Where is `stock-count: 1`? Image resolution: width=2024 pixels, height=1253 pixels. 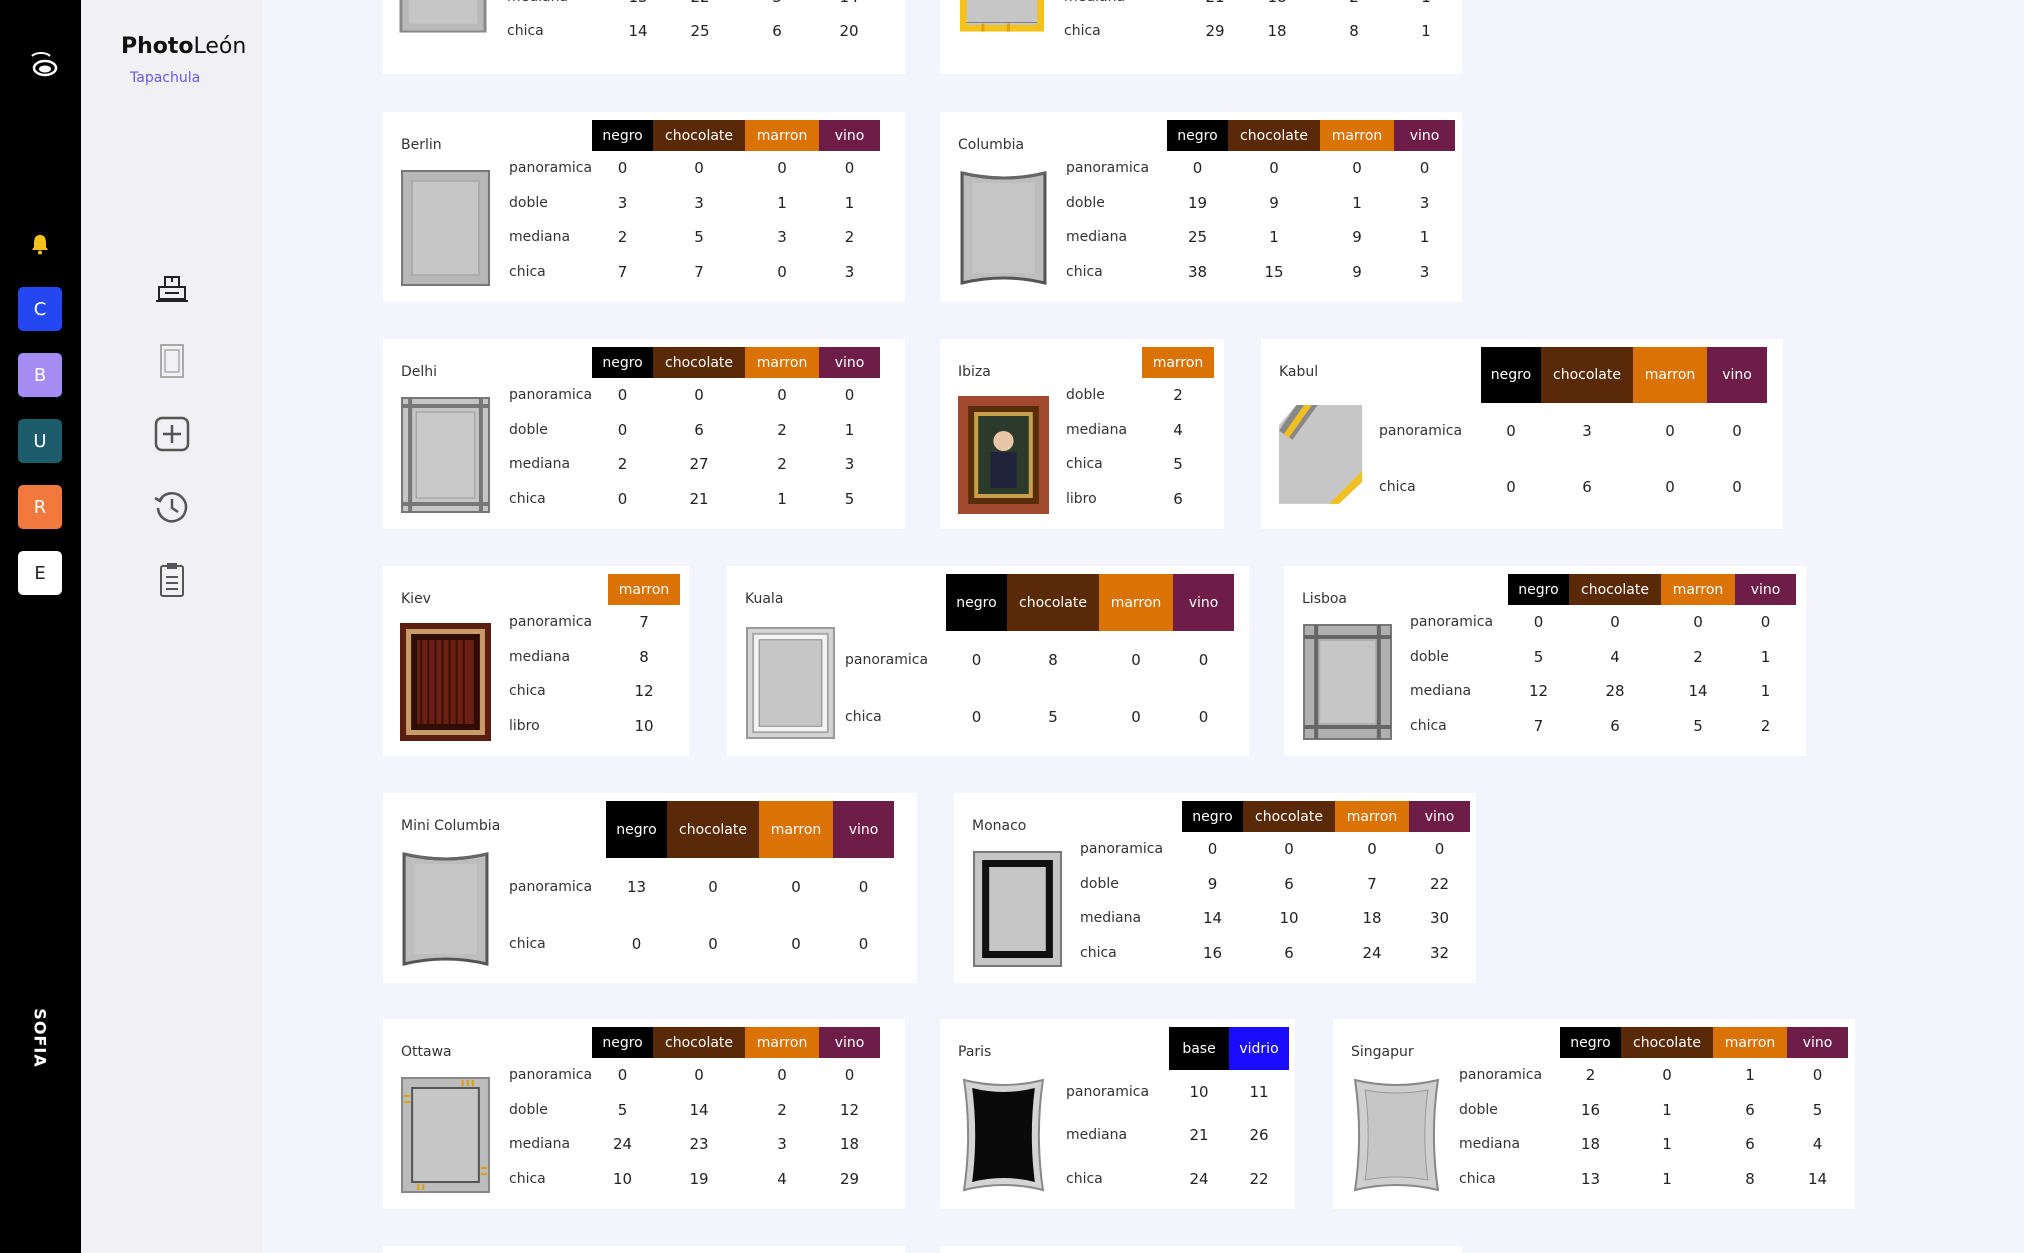 stock-count: 1 is located at coordinates (1667, 1144).